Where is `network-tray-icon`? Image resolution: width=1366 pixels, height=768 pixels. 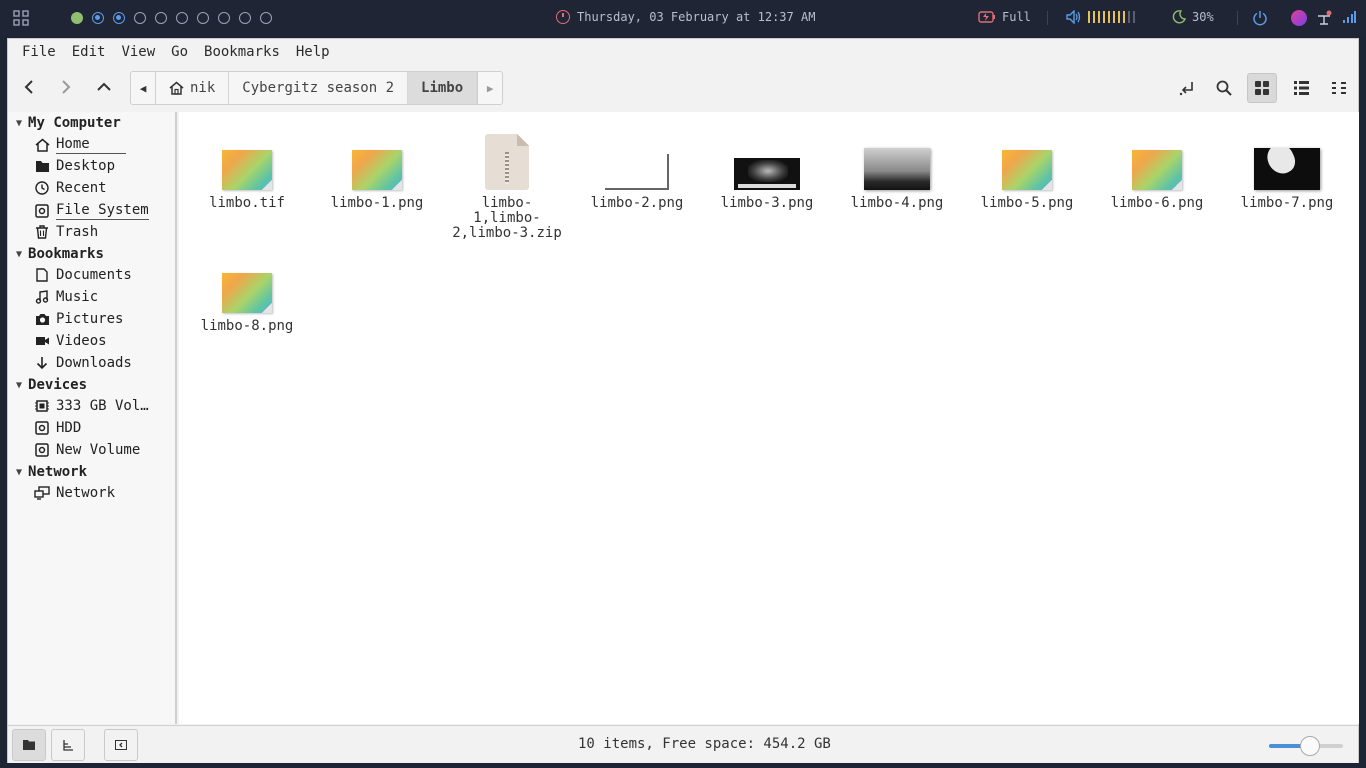
network-tray-icon is located at coordinates (1325, 18).